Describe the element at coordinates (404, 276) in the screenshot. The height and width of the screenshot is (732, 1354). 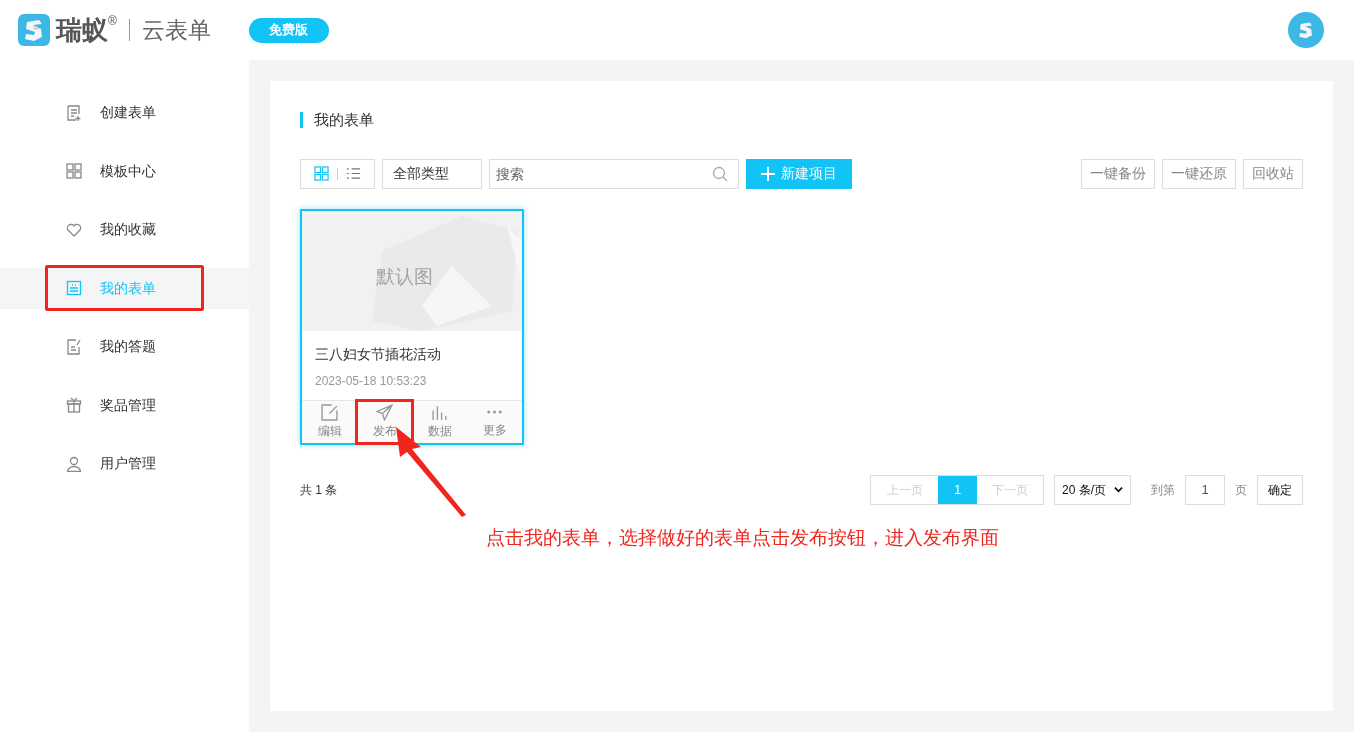
I see `cover-text: 默认图` at that location.